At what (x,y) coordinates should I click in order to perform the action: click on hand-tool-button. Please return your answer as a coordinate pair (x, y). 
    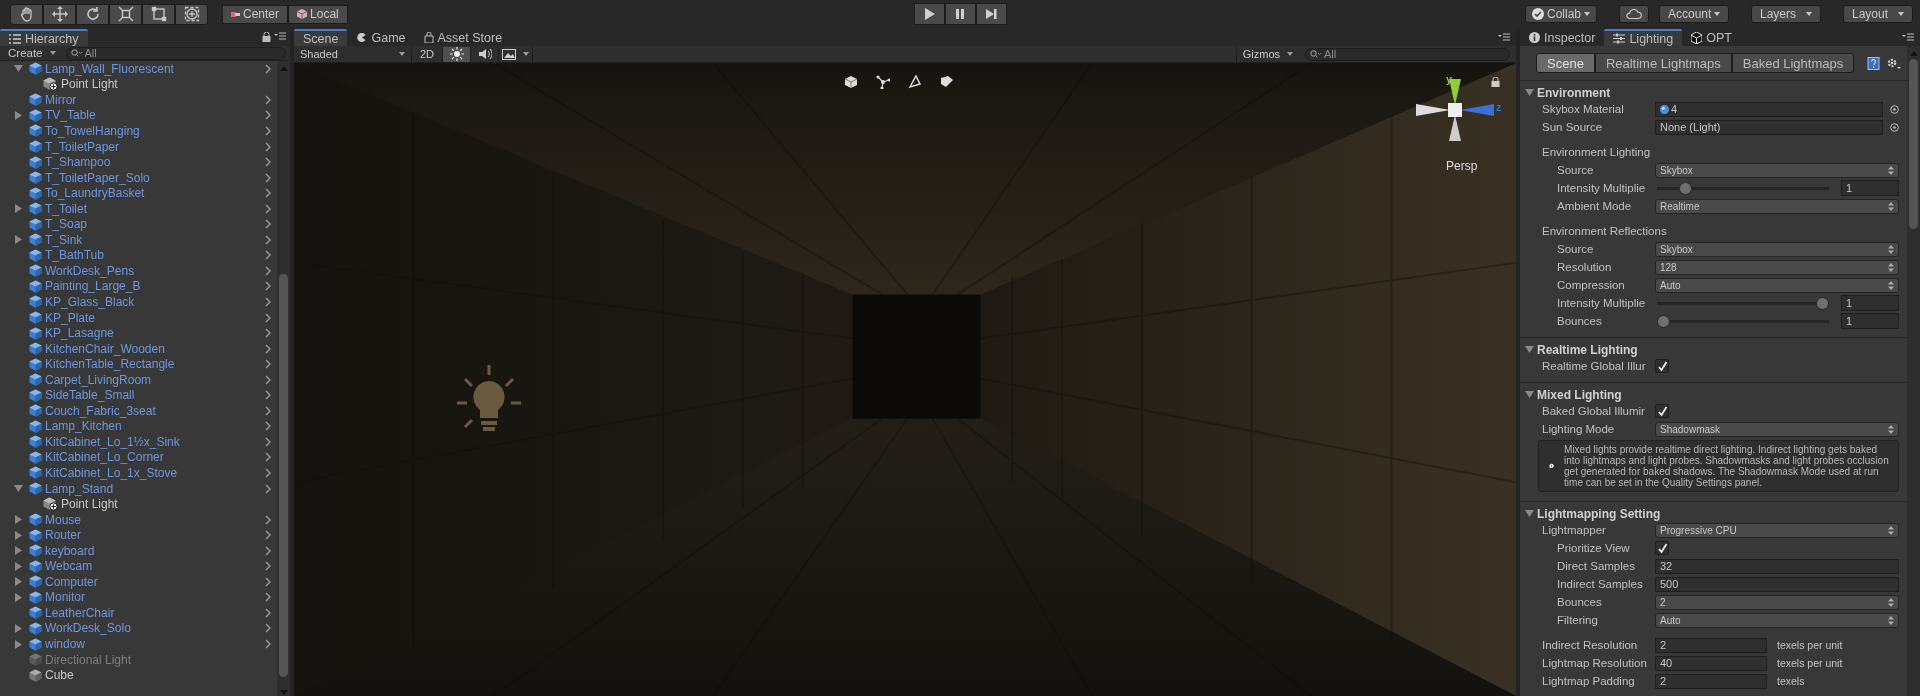
    Looking at the image, I should click on (26, 14).